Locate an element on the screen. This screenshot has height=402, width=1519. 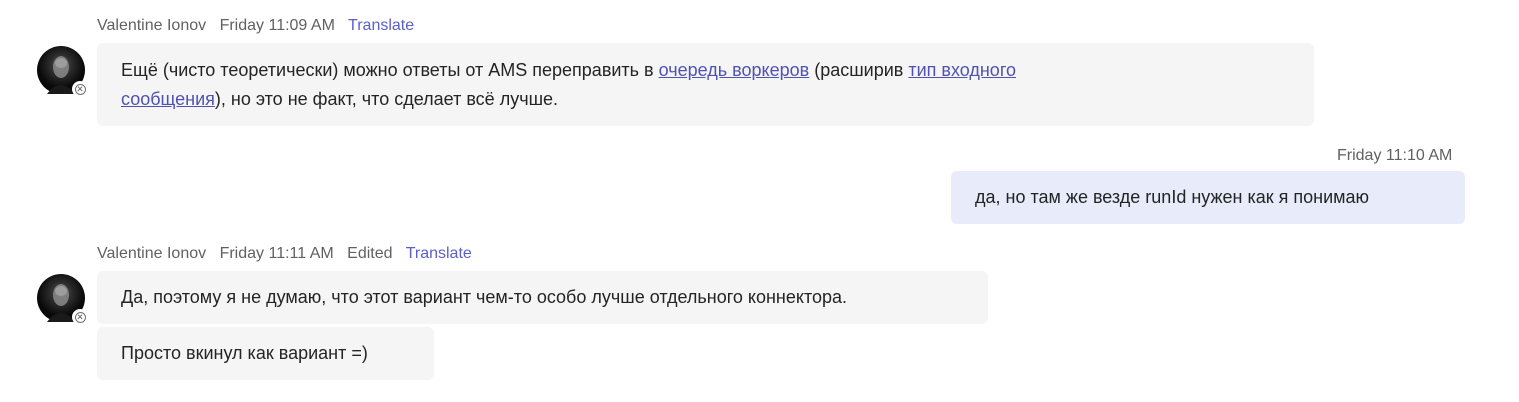
message-text: Просто вкинул как вариант =) is located at coordinates (244, 353).